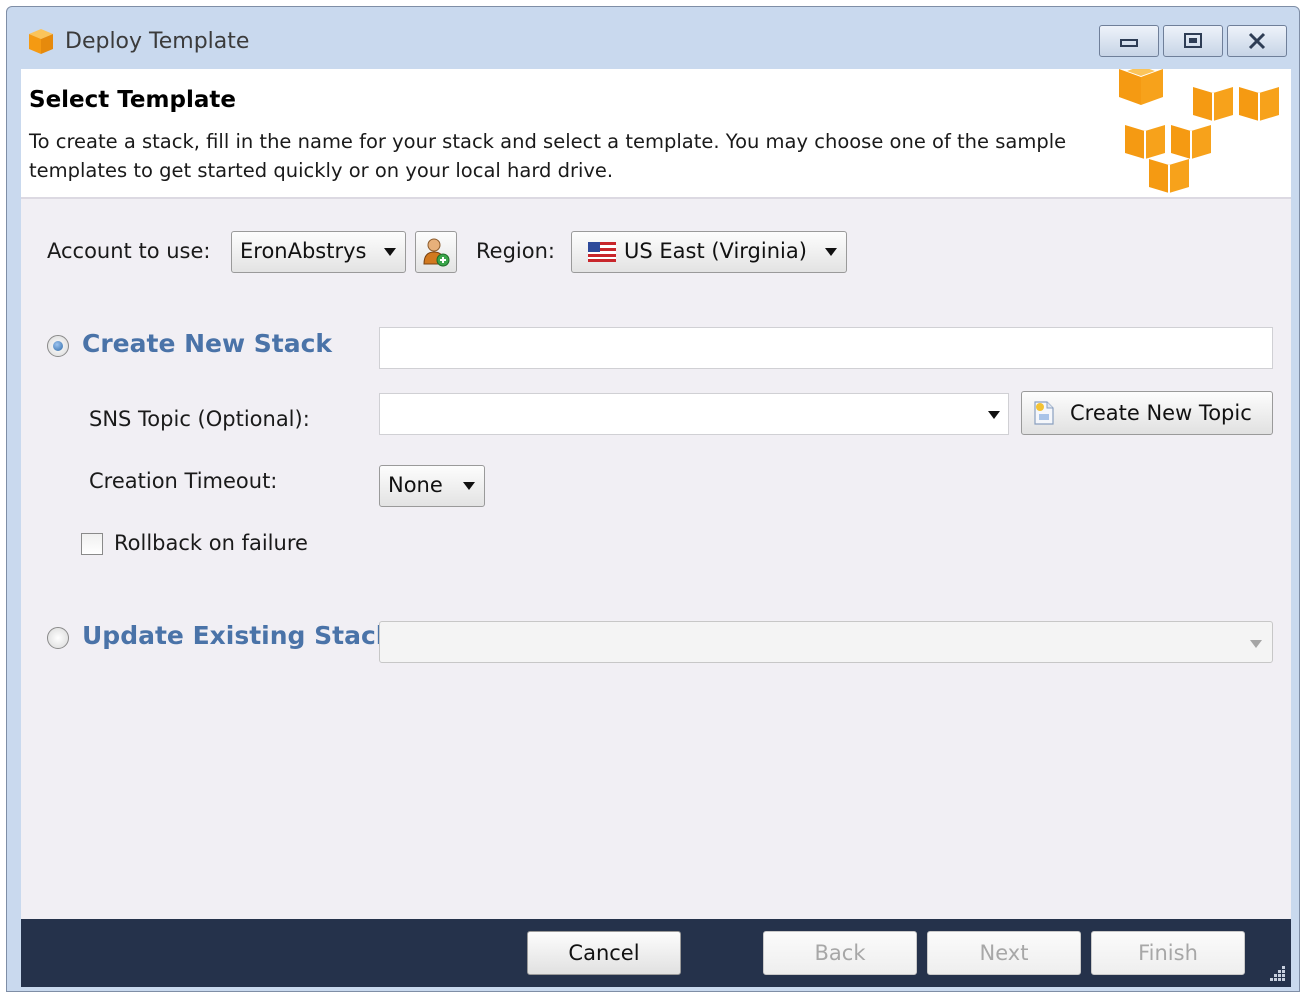 This screenshot has height=994, width=1300. I want to click on maximize-icon, so click(1193, 40).